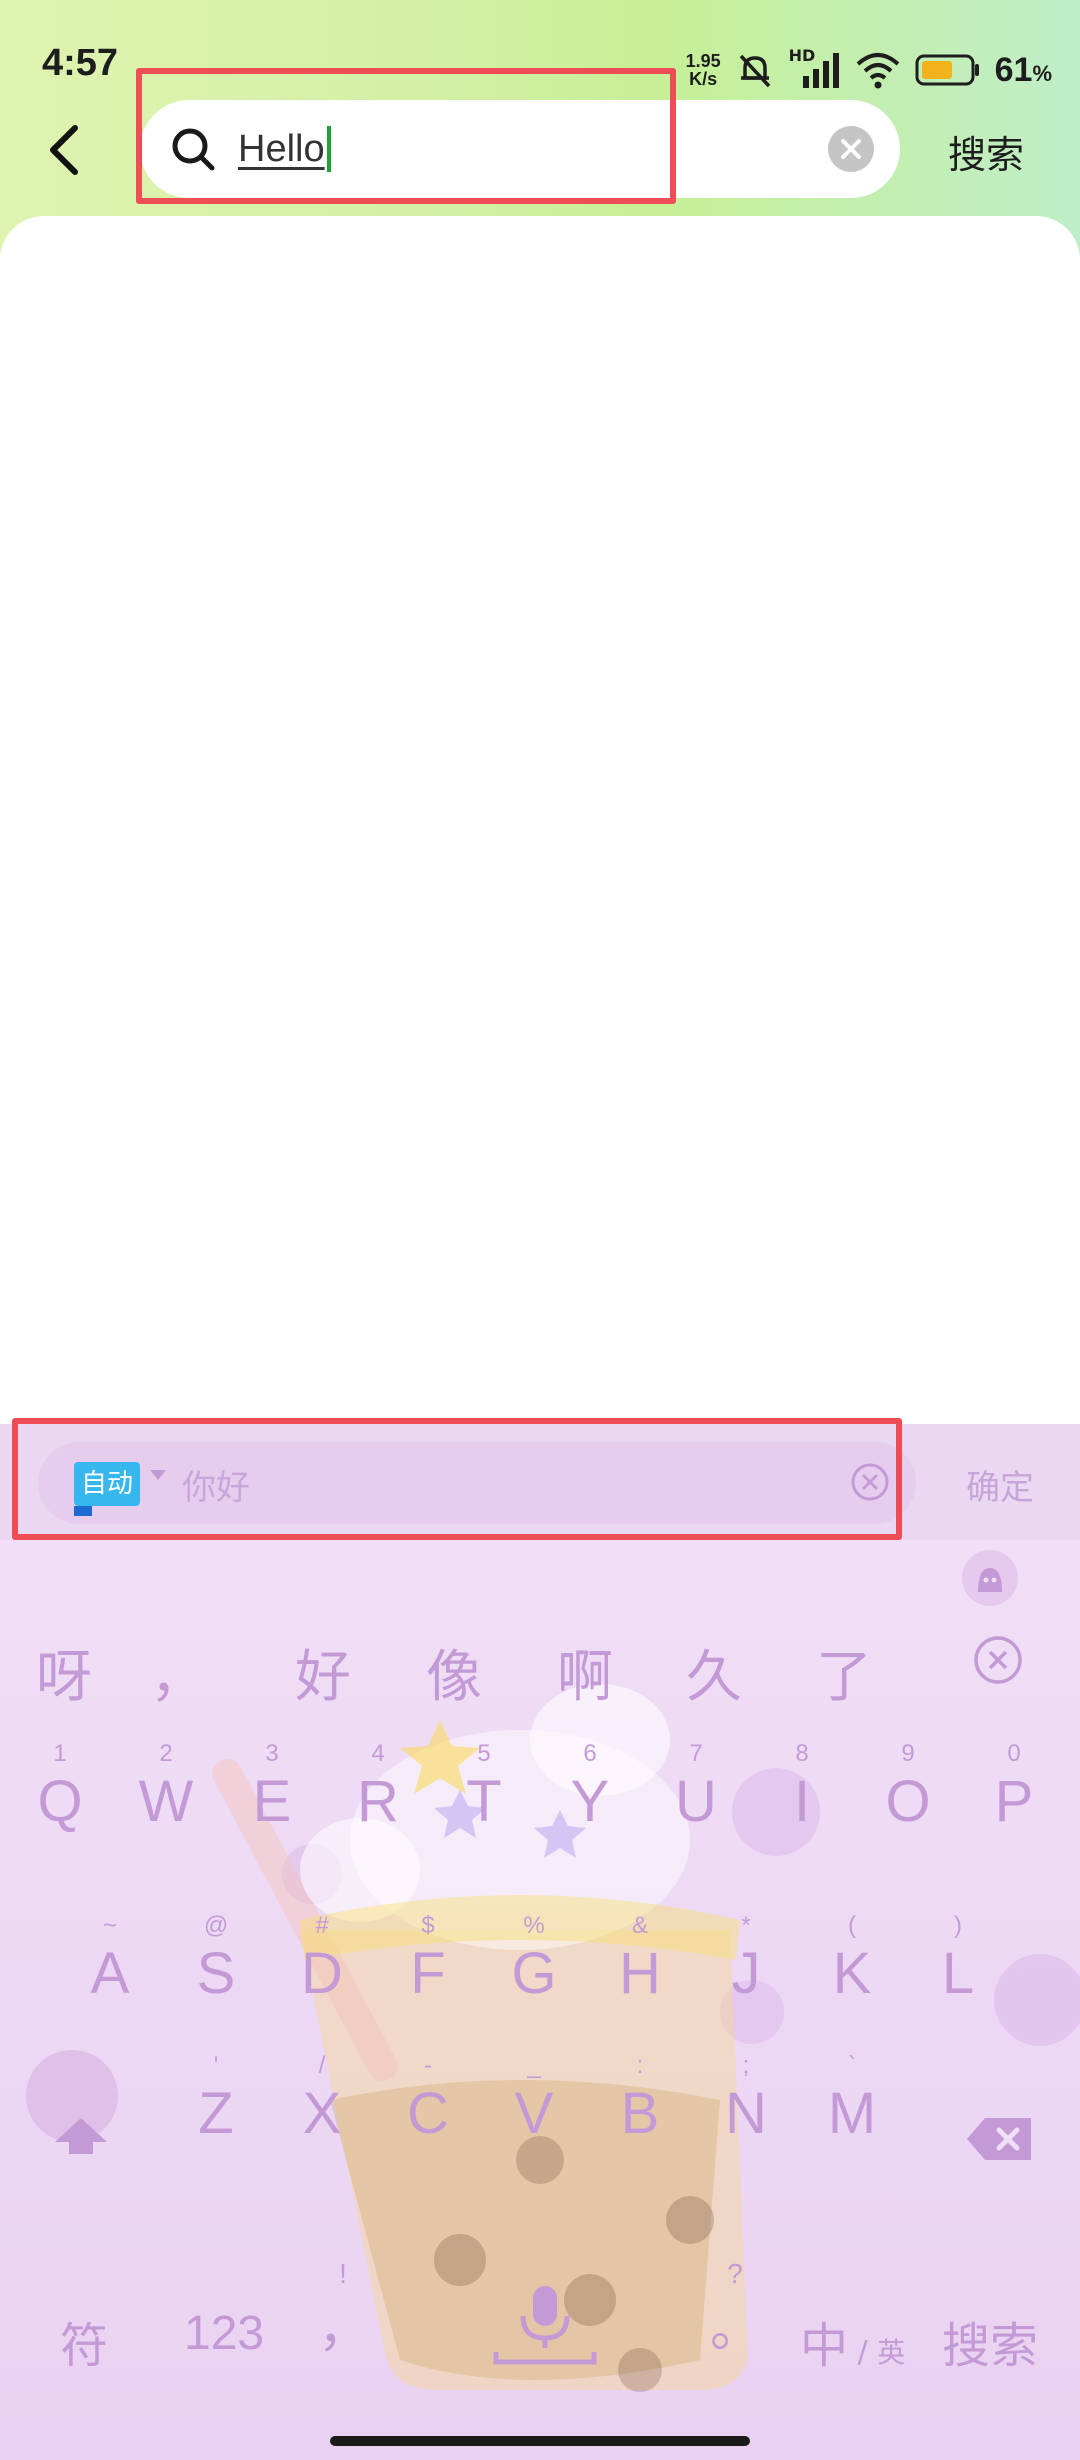 This screenshot has width=1080, height=2460. I want to click on key-sub-label: ?, so click(735, 2273).